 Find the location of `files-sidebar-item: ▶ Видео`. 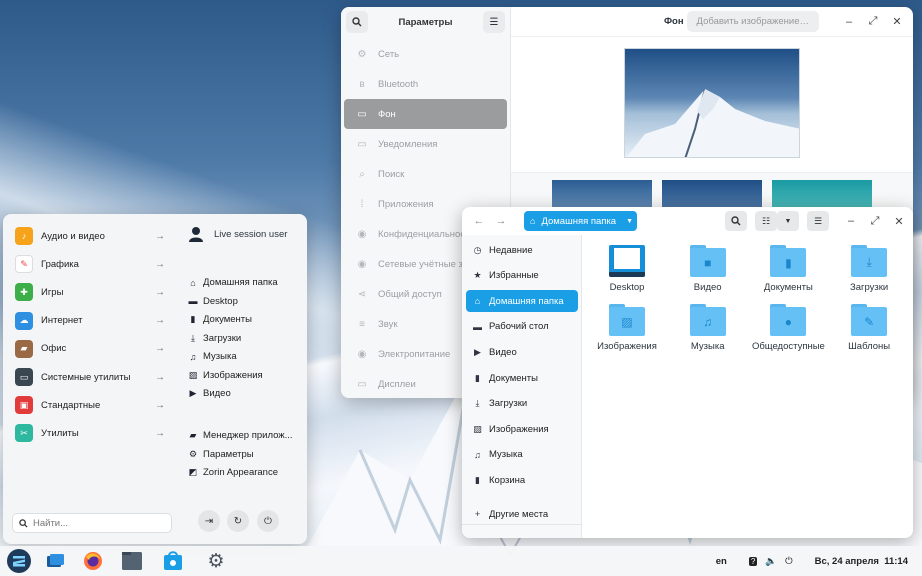

files-sidebar-item: ▶ Видео is located at coordinates (522, 352).